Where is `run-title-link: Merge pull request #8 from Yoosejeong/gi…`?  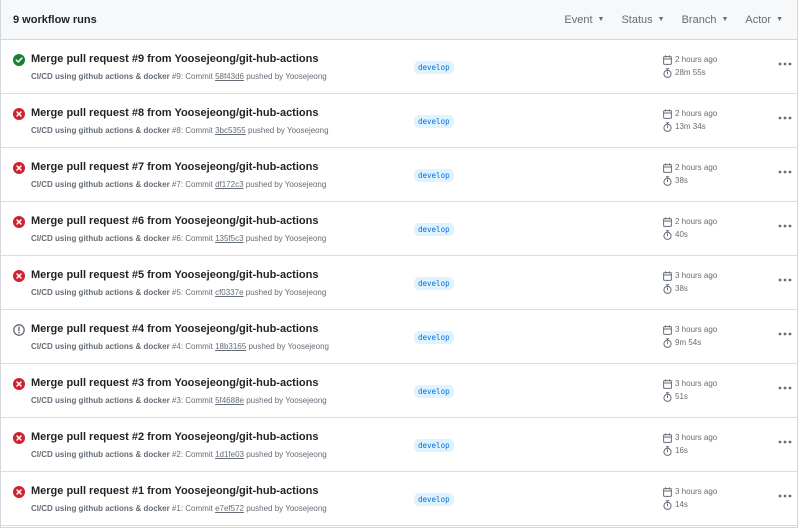
run-title-link: Merge pull request #8 from Yoosejeong/gi… is located at coordinates (174, 113).